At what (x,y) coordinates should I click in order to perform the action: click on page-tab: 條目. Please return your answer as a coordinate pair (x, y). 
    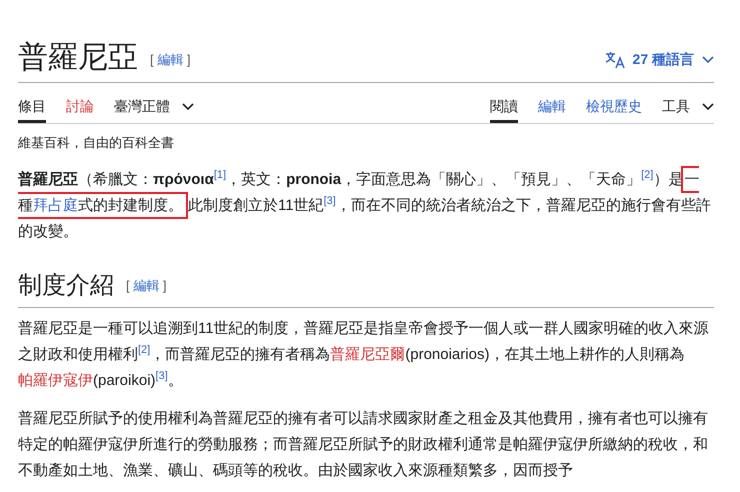
    Looking at the image, I should click on (32, 108).